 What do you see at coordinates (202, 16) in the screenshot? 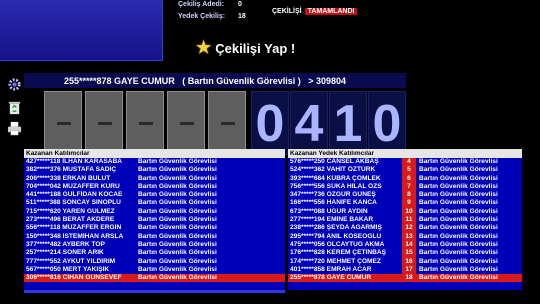
I see `reserve-count-label: Yedek Çekiliş:` at bounding box center [202, 16].